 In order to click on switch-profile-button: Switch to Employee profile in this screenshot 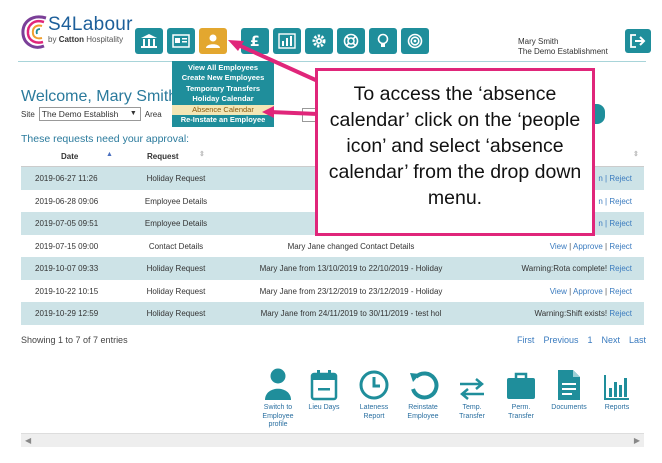, I will do `click(278, 396)`.